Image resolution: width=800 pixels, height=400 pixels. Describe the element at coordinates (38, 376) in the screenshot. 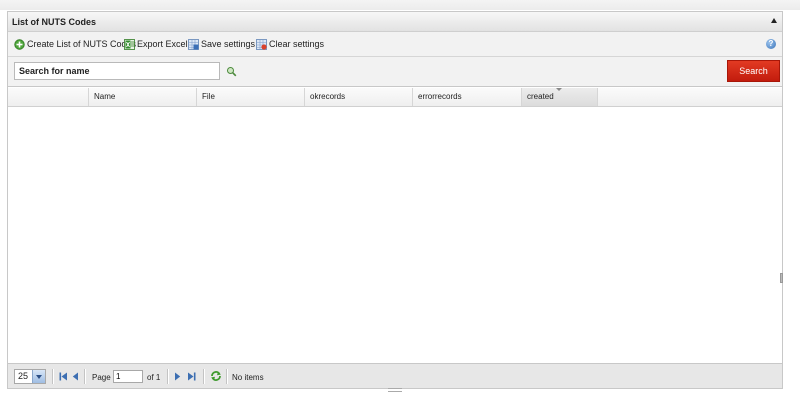

I see `chevron-down-icon` at that location.